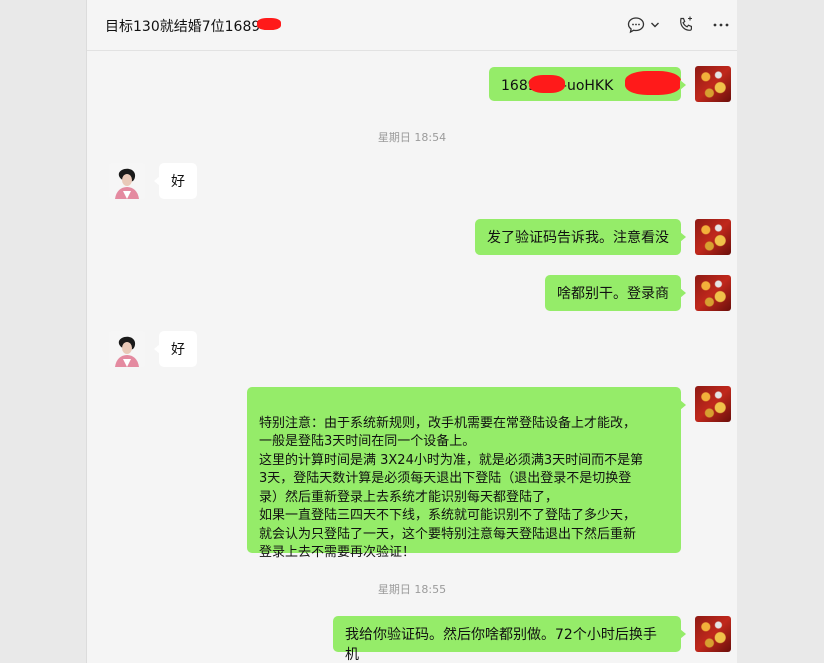 Image resolution: width=824 pixels, height=663 pixels. I want to click on chat-title: 目标130就结婚7位1689, so click(183, 27).